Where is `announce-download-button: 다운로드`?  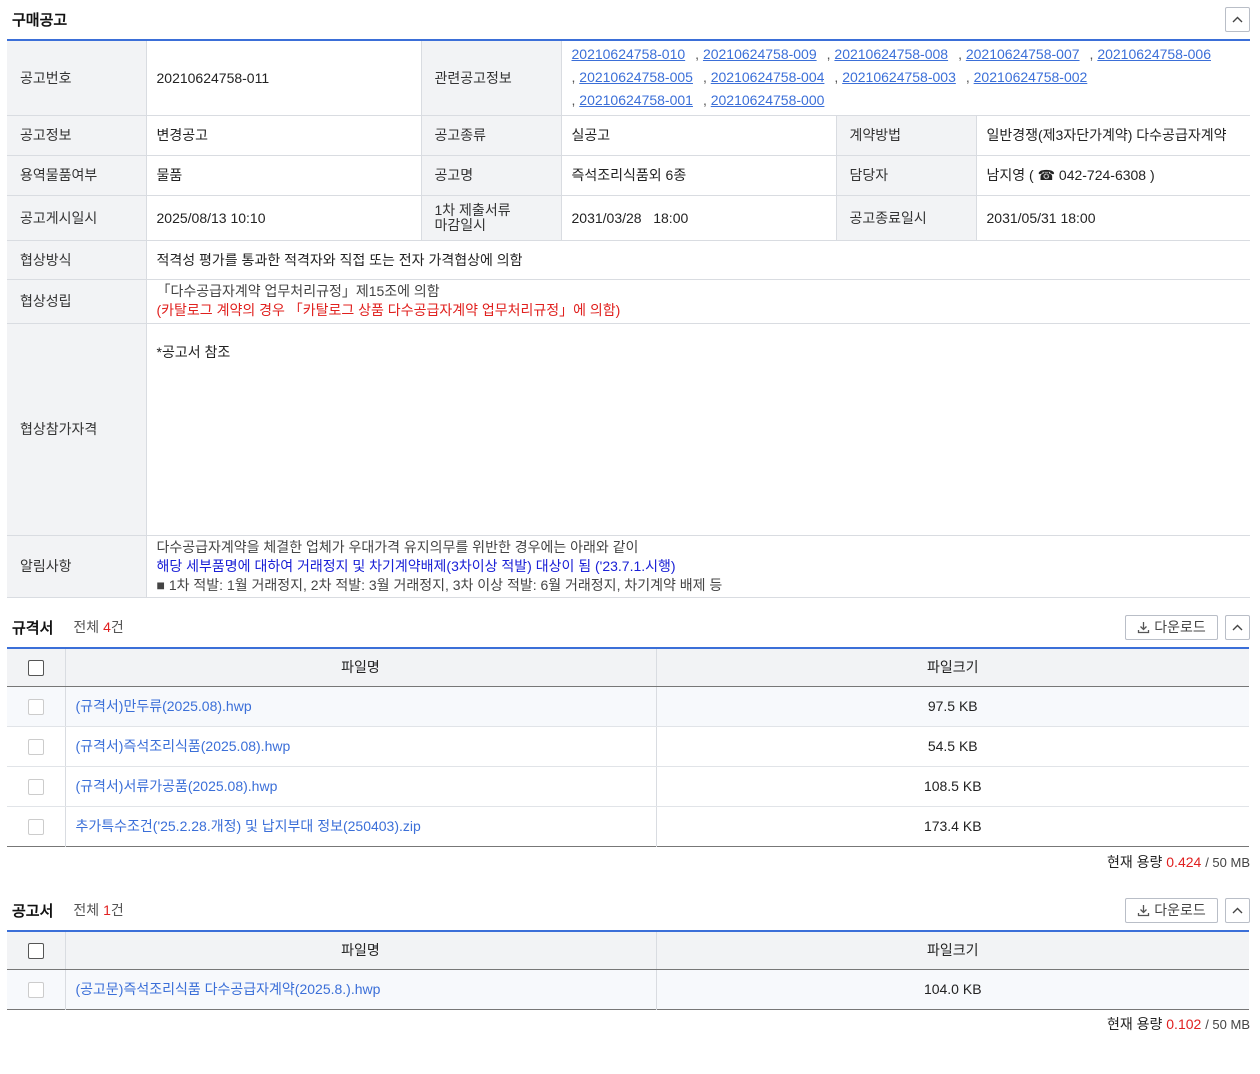 announce-download-button: 다운로드 is located at coordinates (1171, 910).